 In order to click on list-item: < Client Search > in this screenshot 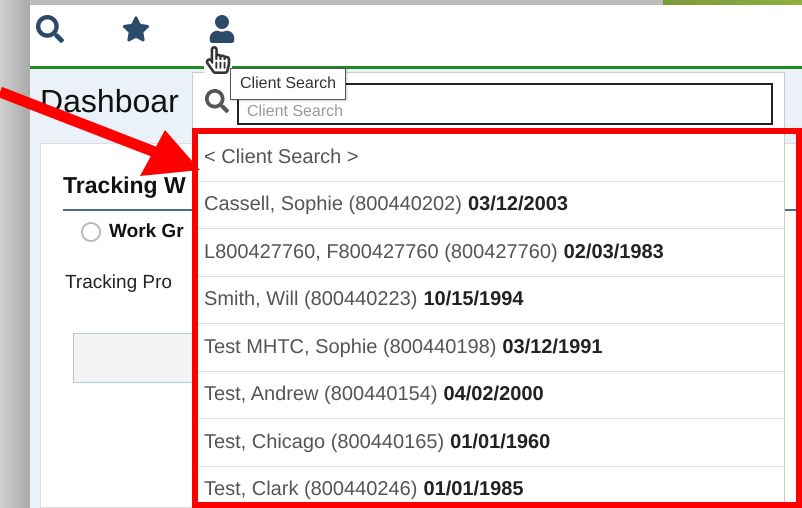, I will do `click(491, 158)`.